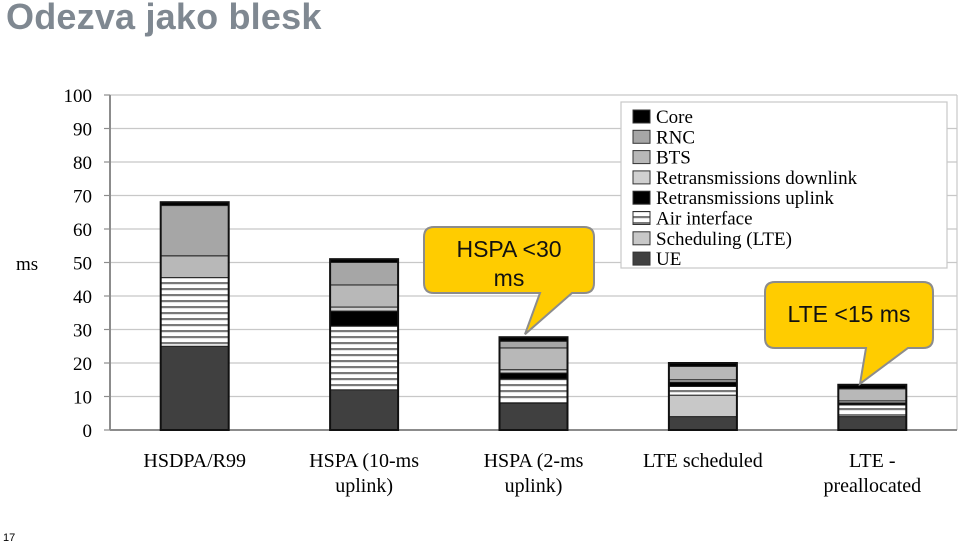  I want to click on y-tick-label: 60, so click(82, 230).